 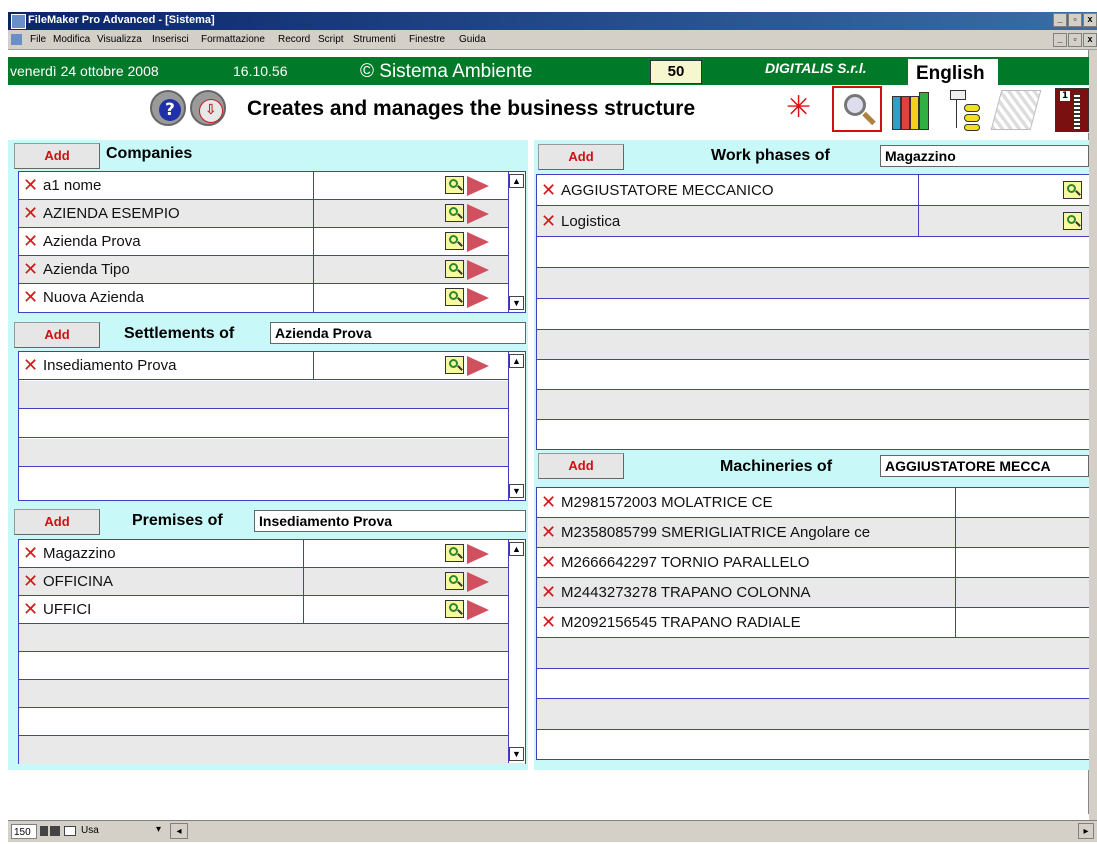 What do you see at coordinates (813, 221) in the screenshot?
I see `work-phase-row: ✕ Logistica` at bounding box center [813, 221].